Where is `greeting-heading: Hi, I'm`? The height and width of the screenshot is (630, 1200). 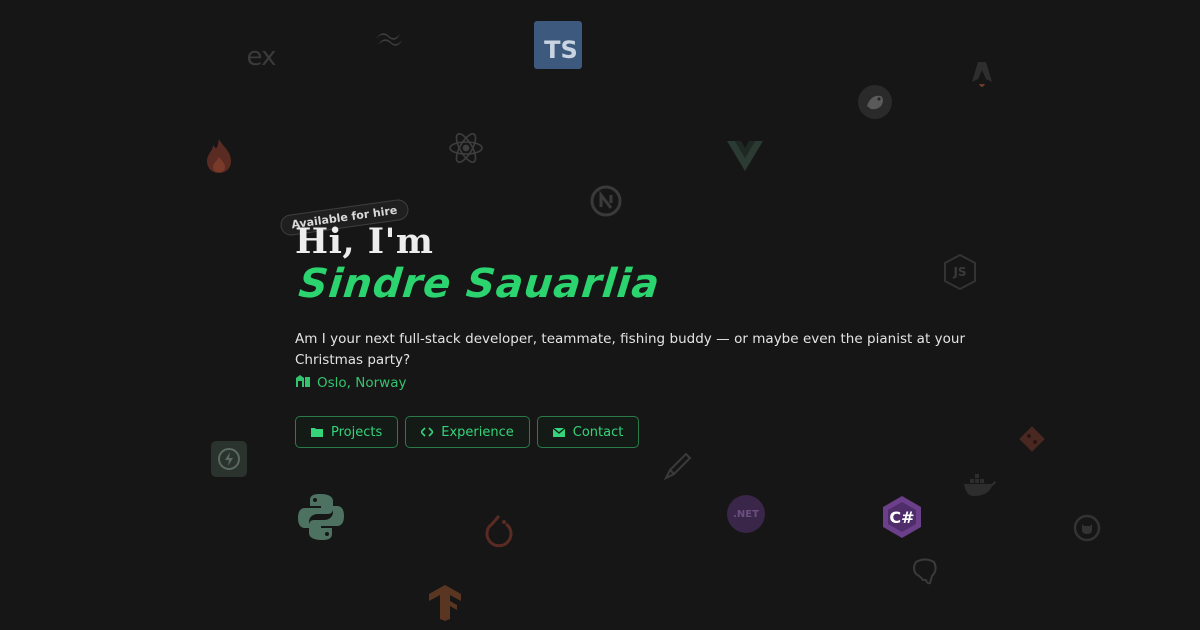
greeting-heading: Hi, I'm is located at coordinates (364, 241).